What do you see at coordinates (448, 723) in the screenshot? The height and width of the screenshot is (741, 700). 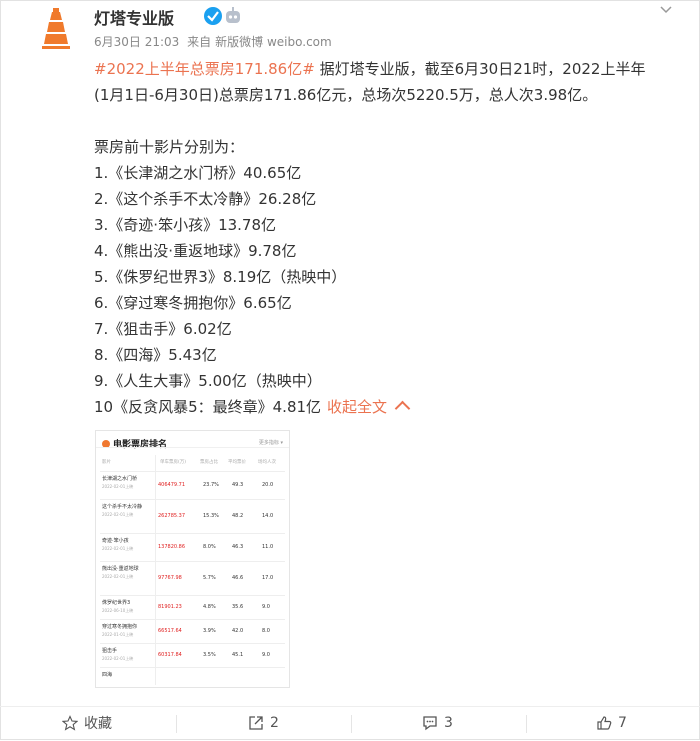 I see `comment-count: 3` at bounding box center [448, 723].